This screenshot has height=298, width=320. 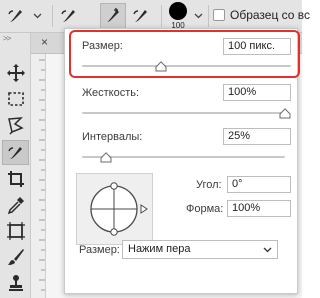 What do you see at coordinates (259, 208) in the screenshot?
I see `roundness-field: 100%` at bounding box center [259, 208].